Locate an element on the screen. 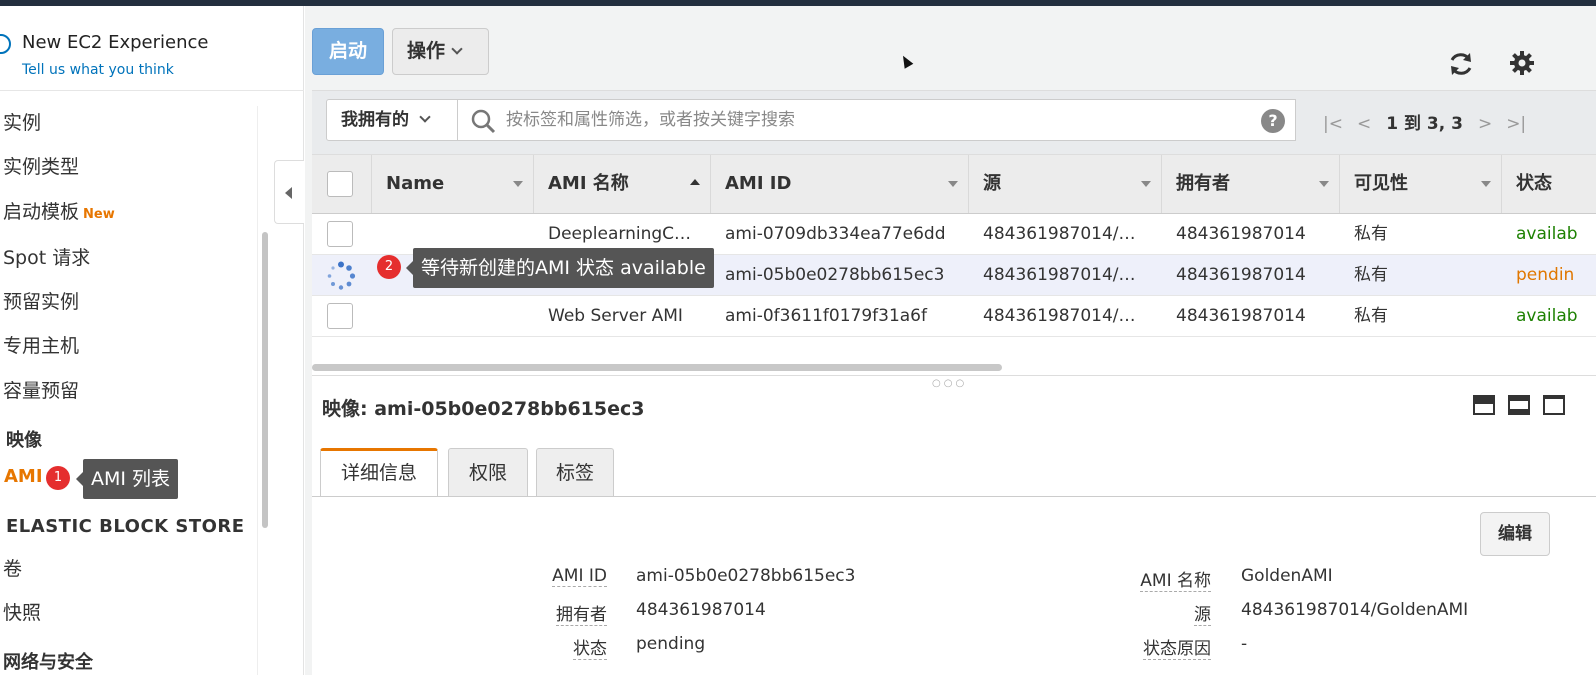 This screenshot has width=1596, height=675. sidebar-item-instance-types: 实例类型 is located at coordinates (41, 165).